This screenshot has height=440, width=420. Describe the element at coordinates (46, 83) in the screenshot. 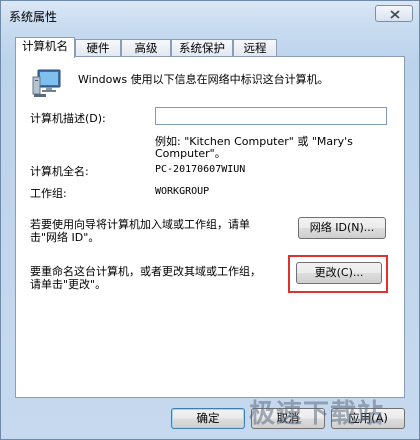

I see `computer-icon` at that location.